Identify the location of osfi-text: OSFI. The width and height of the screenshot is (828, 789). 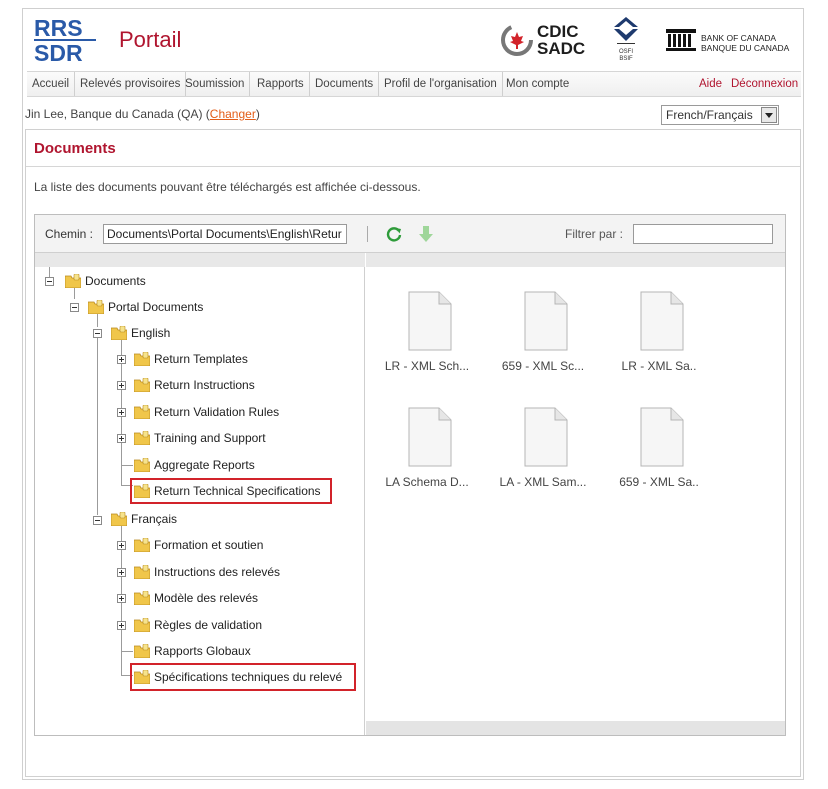
(625, 52).